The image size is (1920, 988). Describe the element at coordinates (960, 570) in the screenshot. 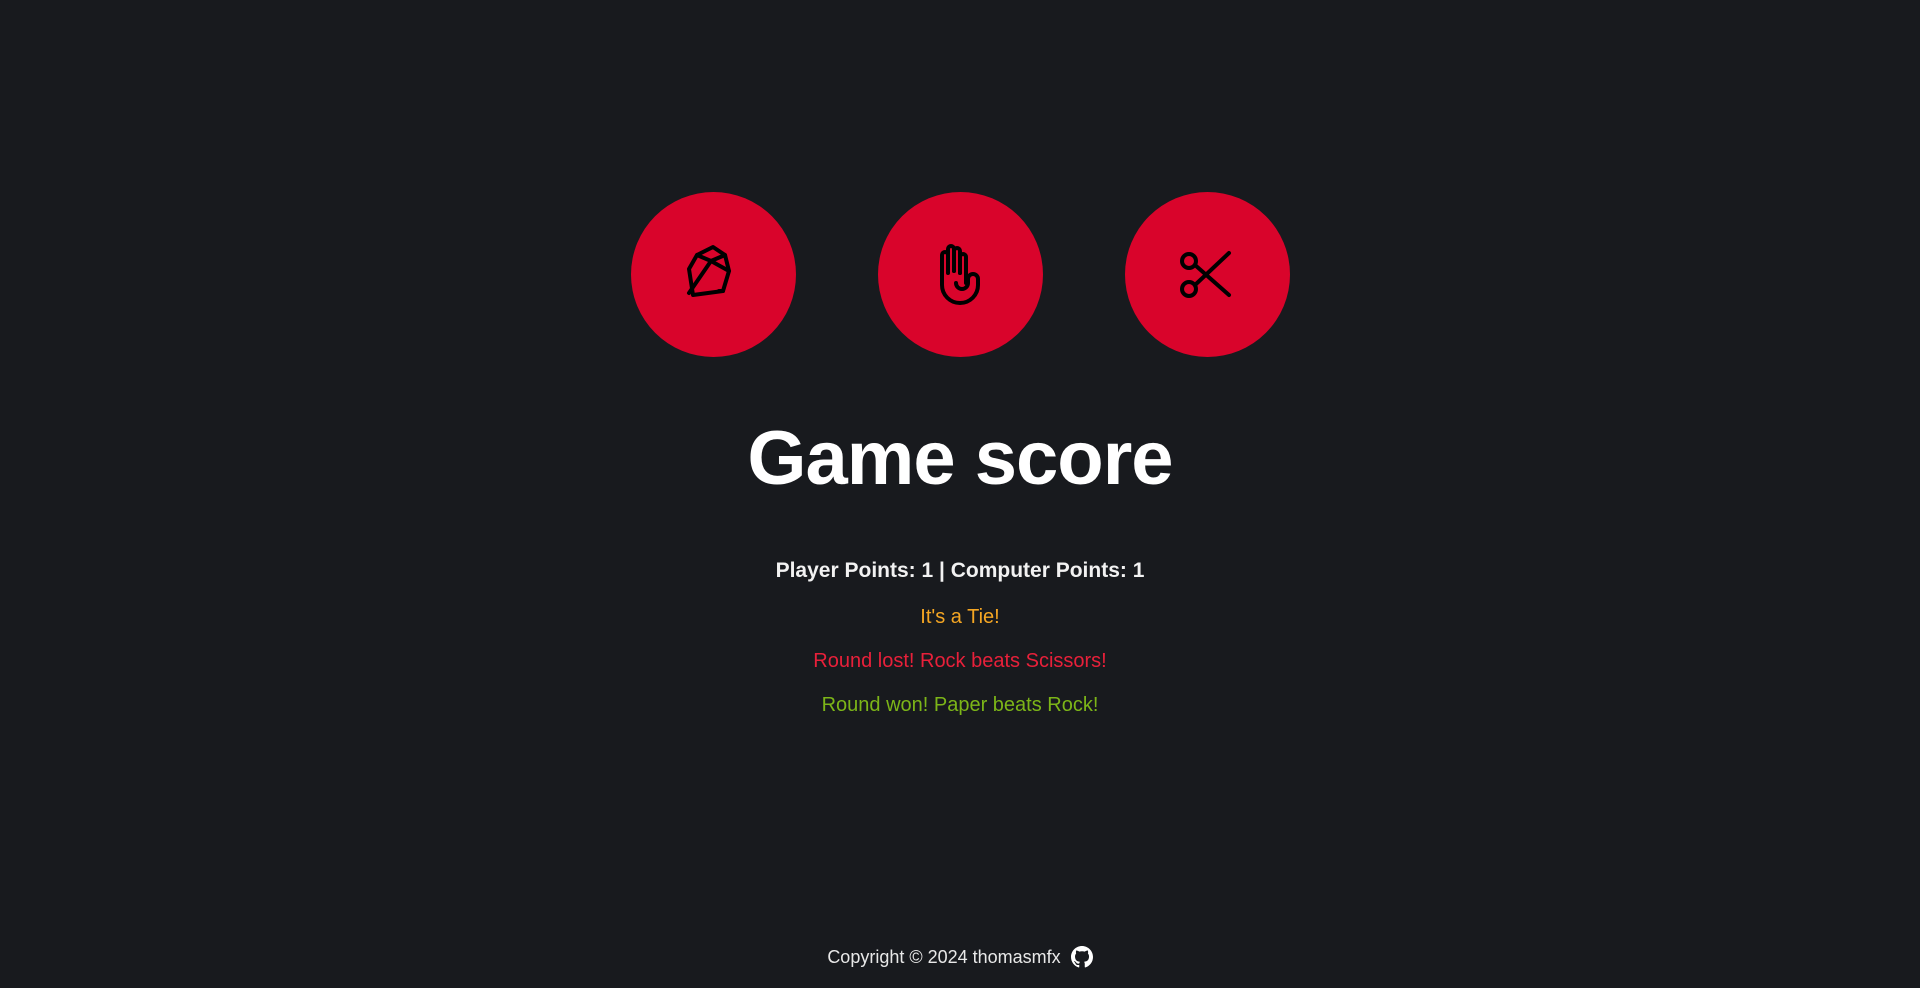

I see `score-display: Player Points: 1 | Computer Points: 1` at that location.